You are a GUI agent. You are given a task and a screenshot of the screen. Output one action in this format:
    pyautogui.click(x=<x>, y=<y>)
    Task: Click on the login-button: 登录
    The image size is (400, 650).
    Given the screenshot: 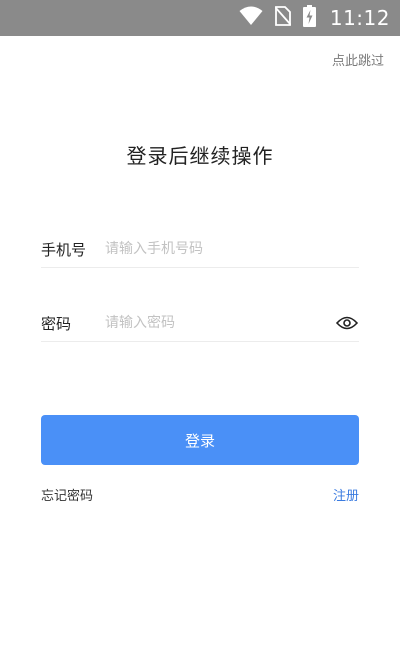 What is the action you would take?
    pyautogui.click(x=200, y=440)
    